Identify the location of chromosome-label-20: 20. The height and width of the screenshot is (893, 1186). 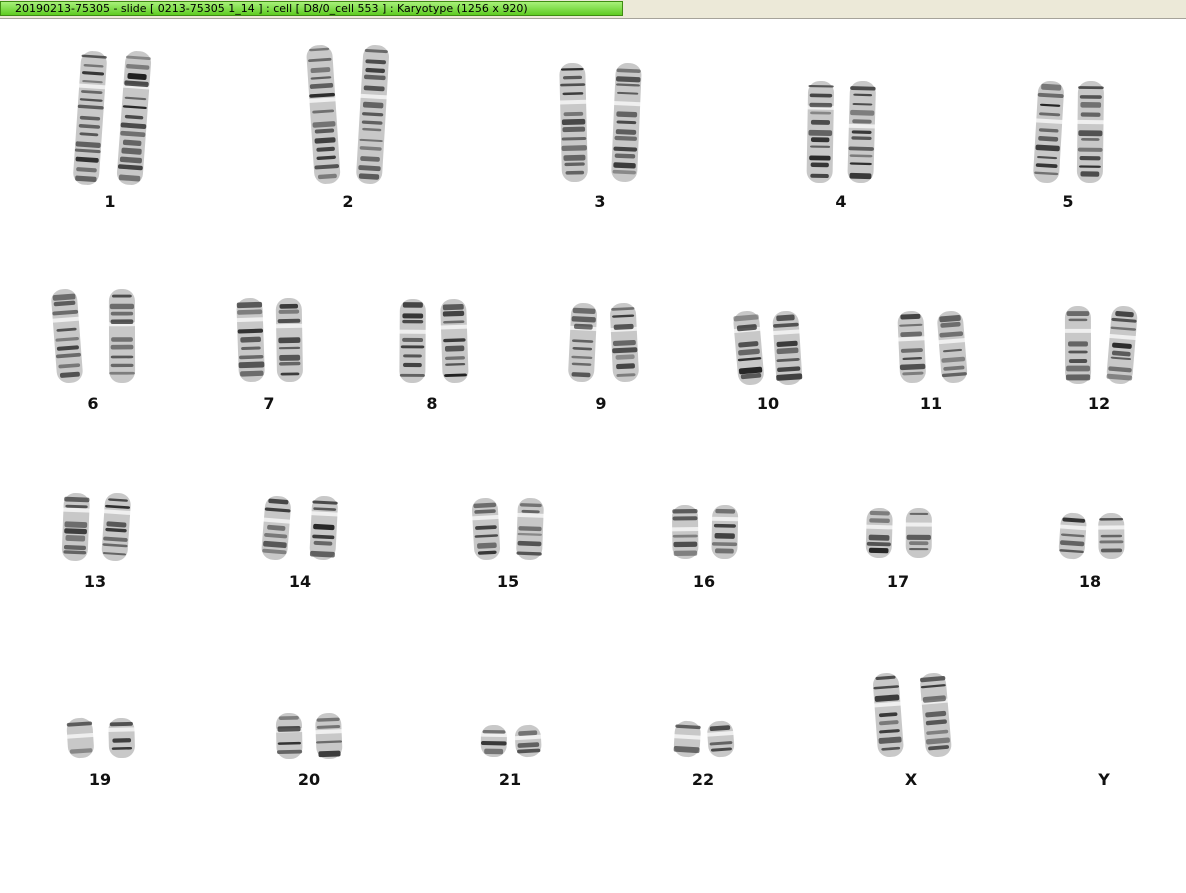
(309, 779).